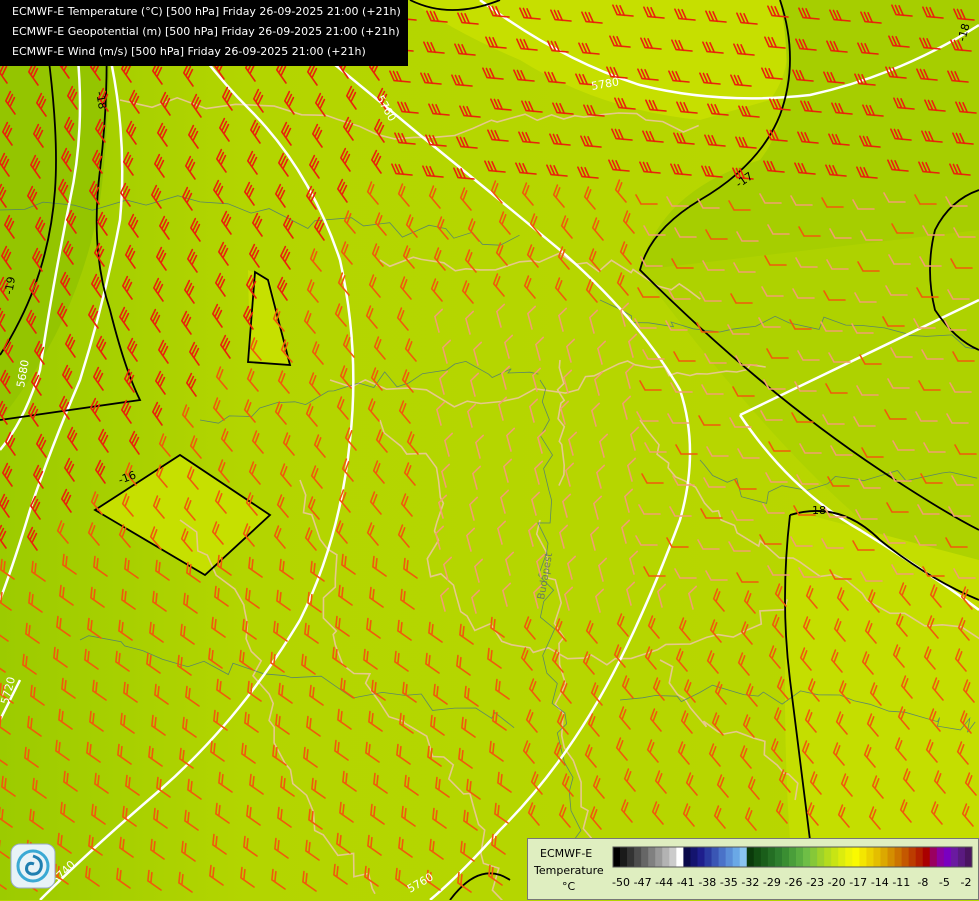 This screenshot has height=901, width=979. I want to click on legend-tick-label: -2, so click(966, 882).